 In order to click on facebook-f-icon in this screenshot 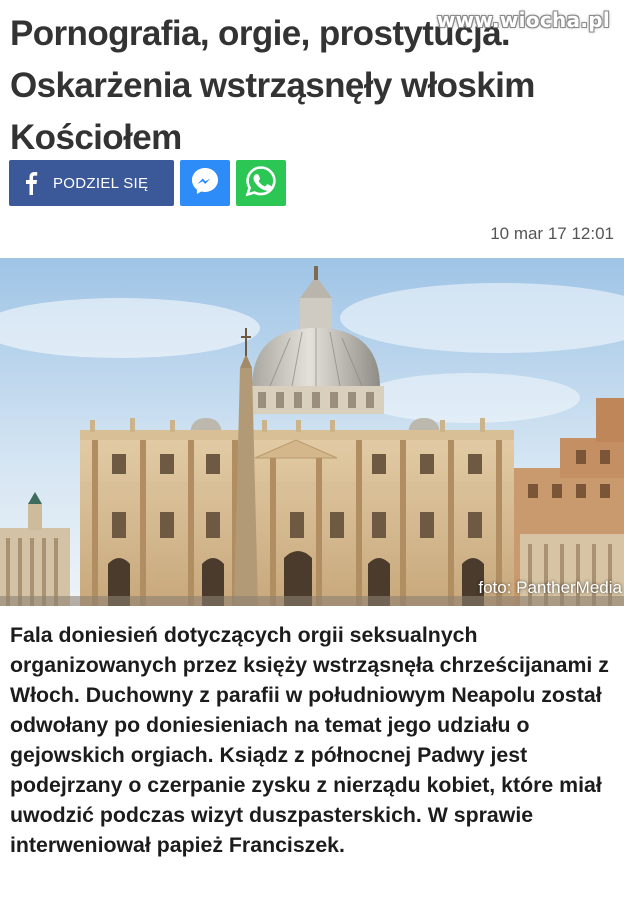, I will do `click(31, 183)`.